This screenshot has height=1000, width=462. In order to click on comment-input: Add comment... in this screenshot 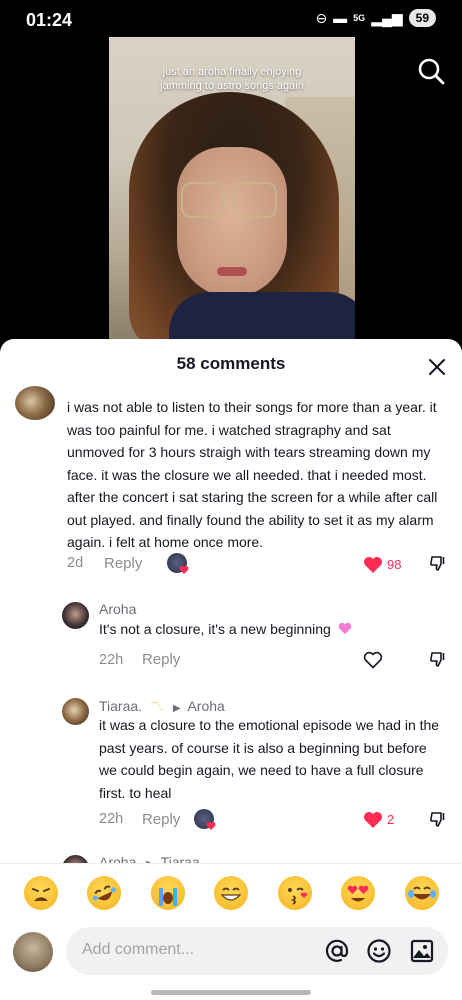, I will do `click(257, 951)`.